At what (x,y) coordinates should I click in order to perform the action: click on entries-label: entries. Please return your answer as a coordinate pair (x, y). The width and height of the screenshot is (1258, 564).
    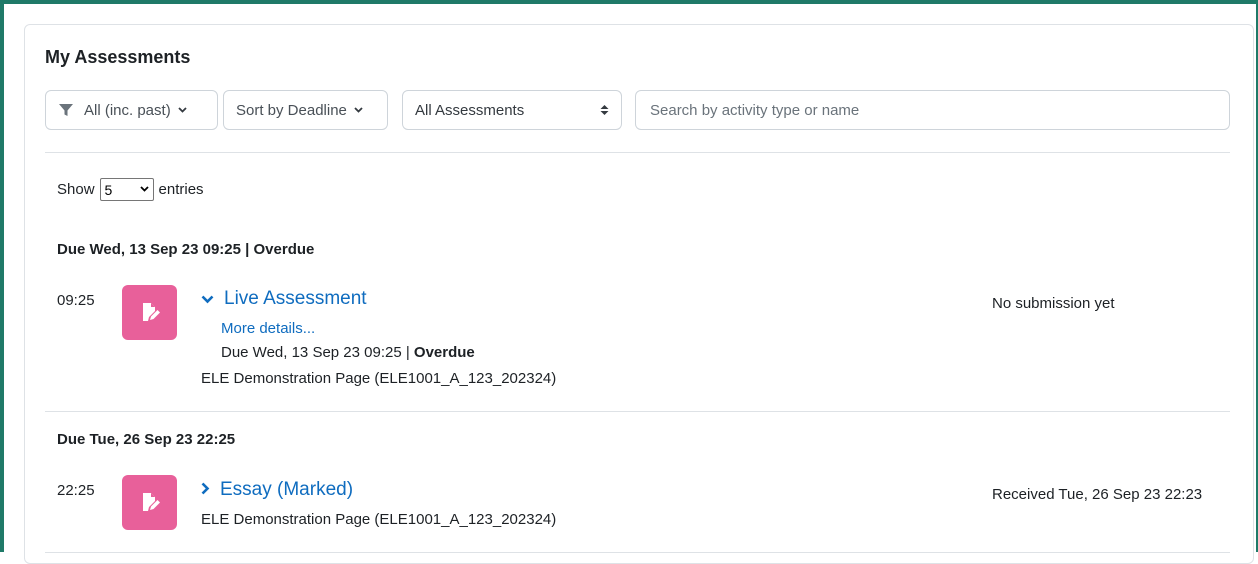
    Looking at the image, I should click on (181, 189).